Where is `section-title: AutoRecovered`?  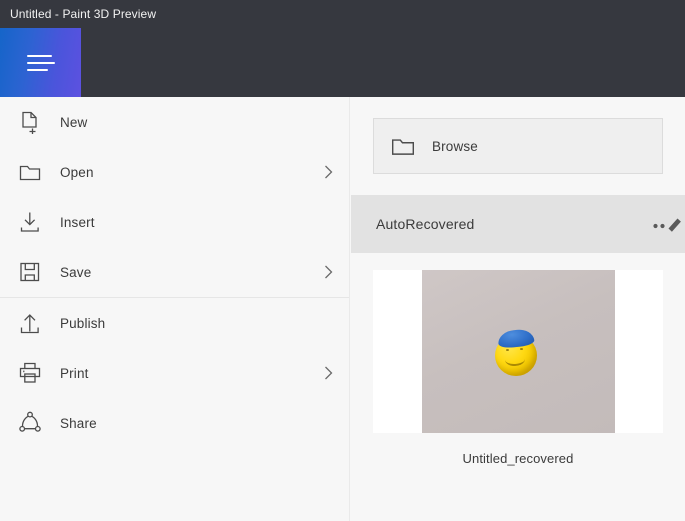 section-title: AutoRecovered is located at coordinates (425, 224).